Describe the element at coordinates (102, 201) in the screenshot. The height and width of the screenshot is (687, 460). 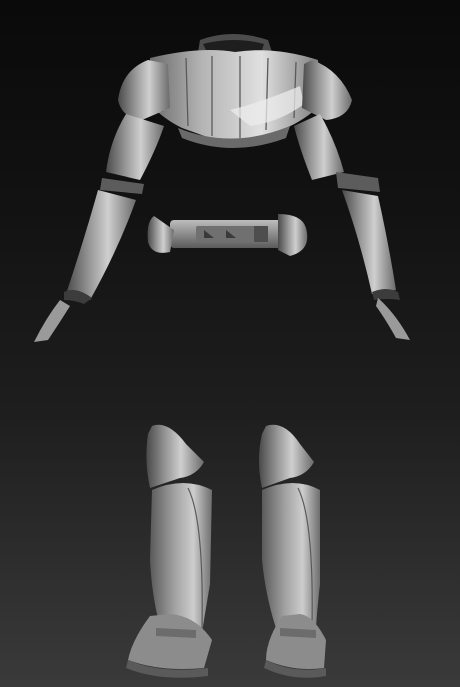
I see `left-arm-armor` at that location.